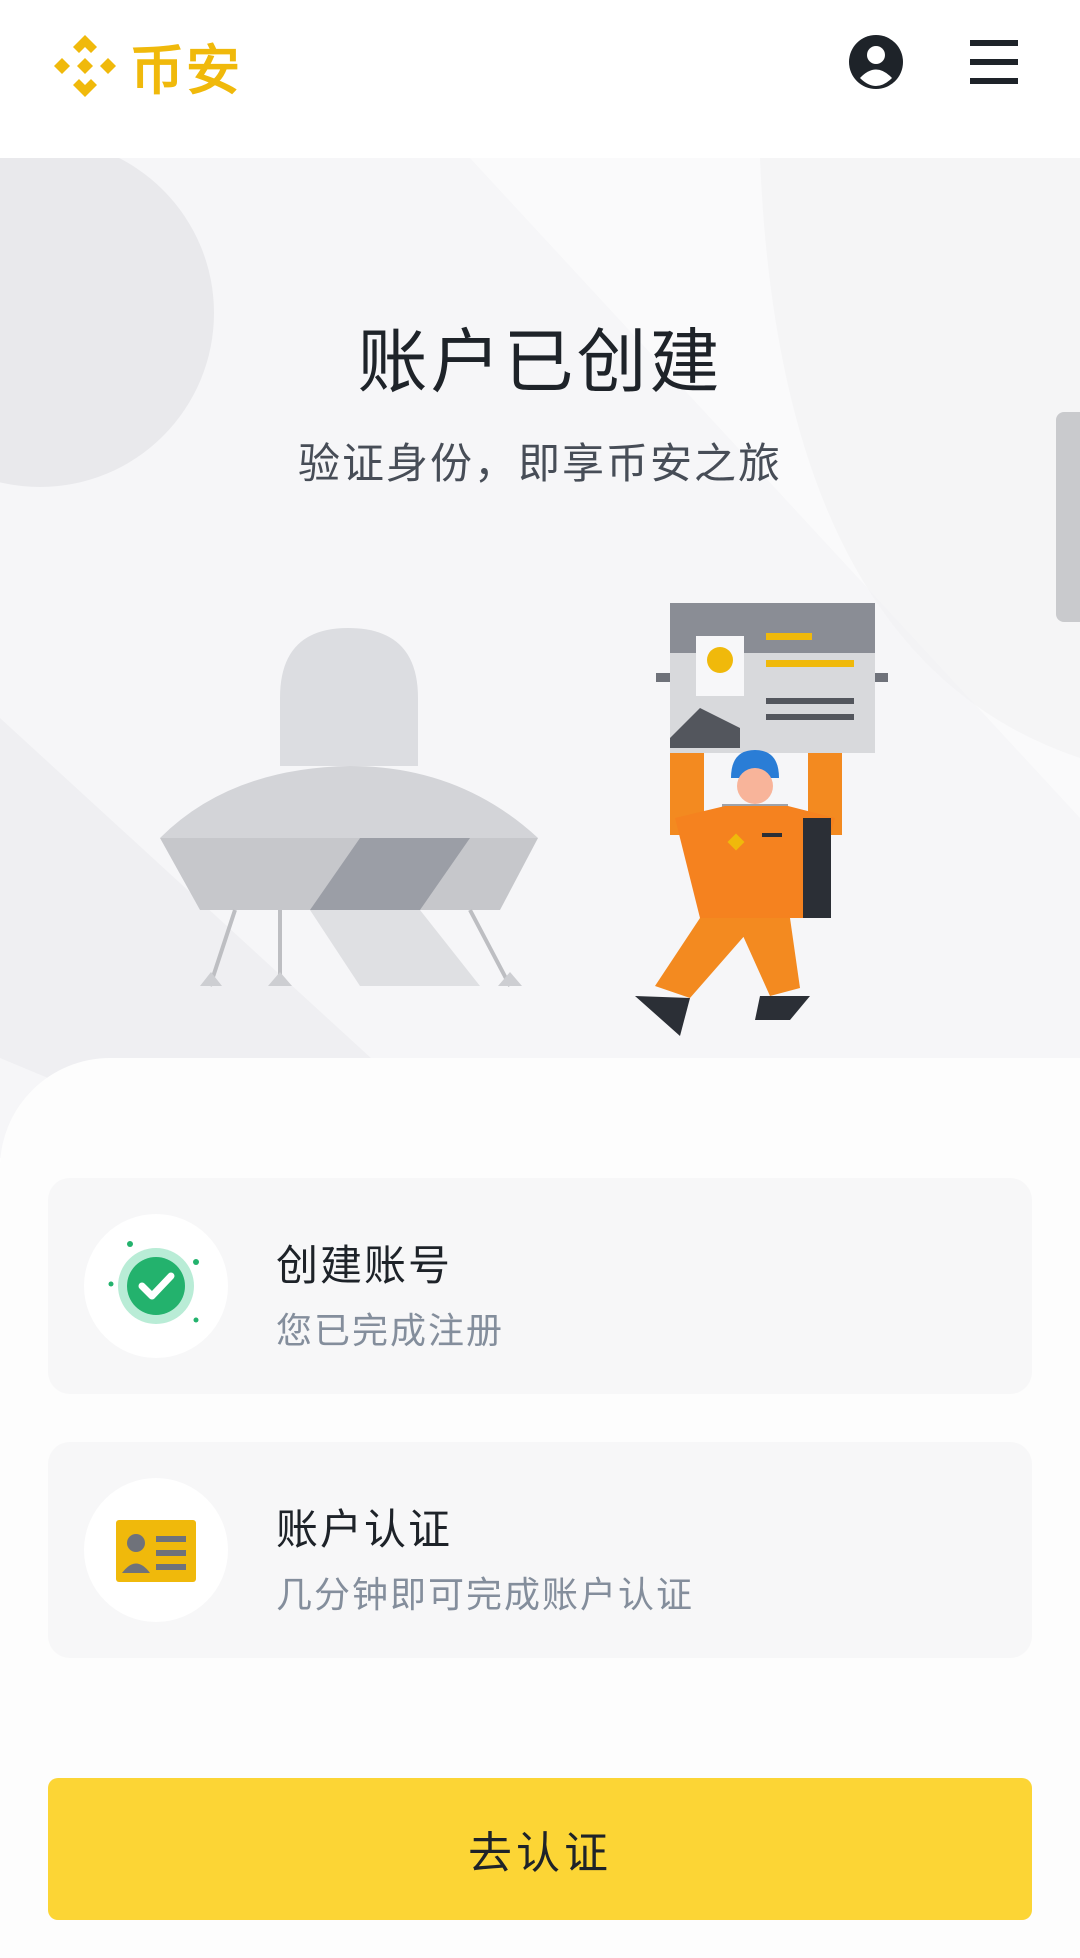 Image resolution: width=1080 pixels, height=1958 pixels. What do you see at coordinates (364, 1265) in the screenshot?
I see `step-title: 创建账号` at bounding box center [364, 1265].